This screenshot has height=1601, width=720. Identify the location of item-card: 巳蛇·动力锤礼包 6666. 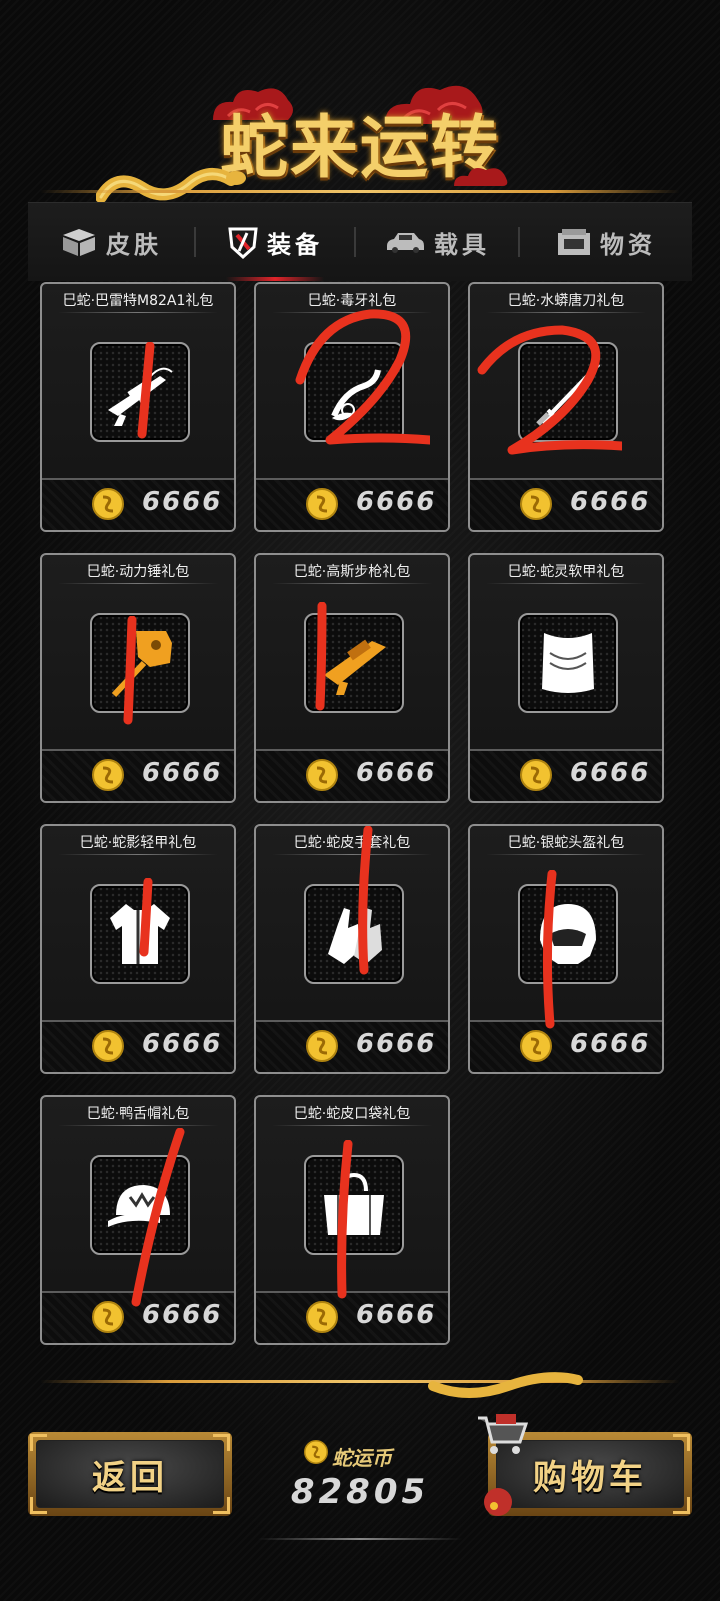
(138, 678).